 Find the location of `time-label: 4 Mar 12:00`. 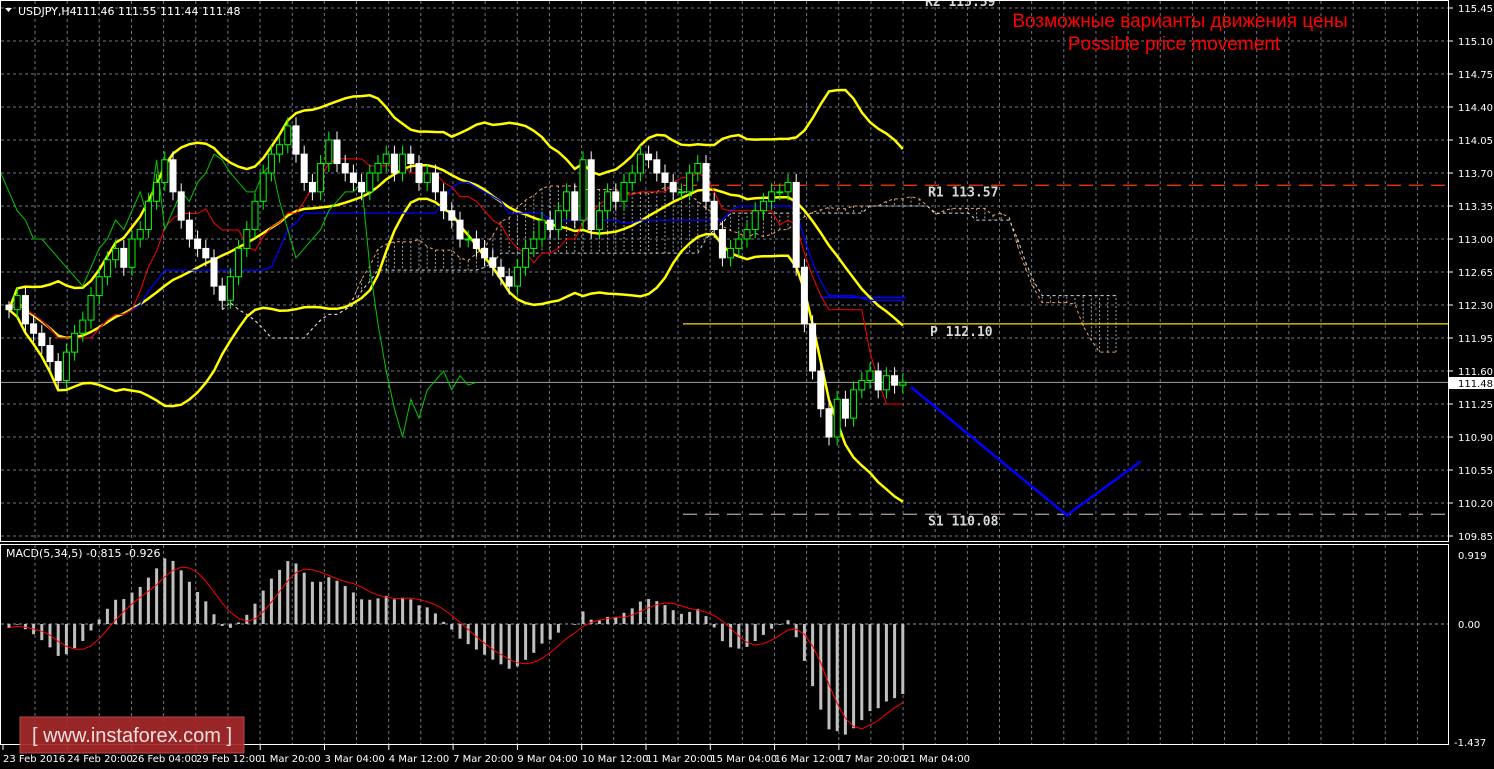

time-label: 4 Mar 12:00 is located at coordinates (419, 759).